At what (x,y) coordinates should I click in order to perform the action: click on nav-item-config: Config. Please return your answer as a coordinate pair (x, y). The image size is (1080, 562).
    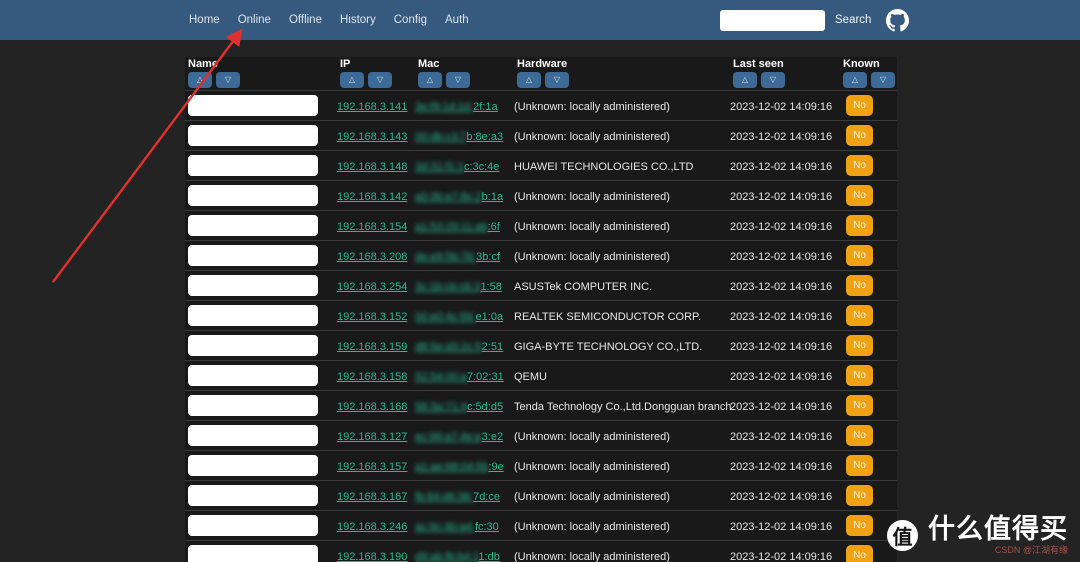
    Looking at the image, I should click on (410, 20).